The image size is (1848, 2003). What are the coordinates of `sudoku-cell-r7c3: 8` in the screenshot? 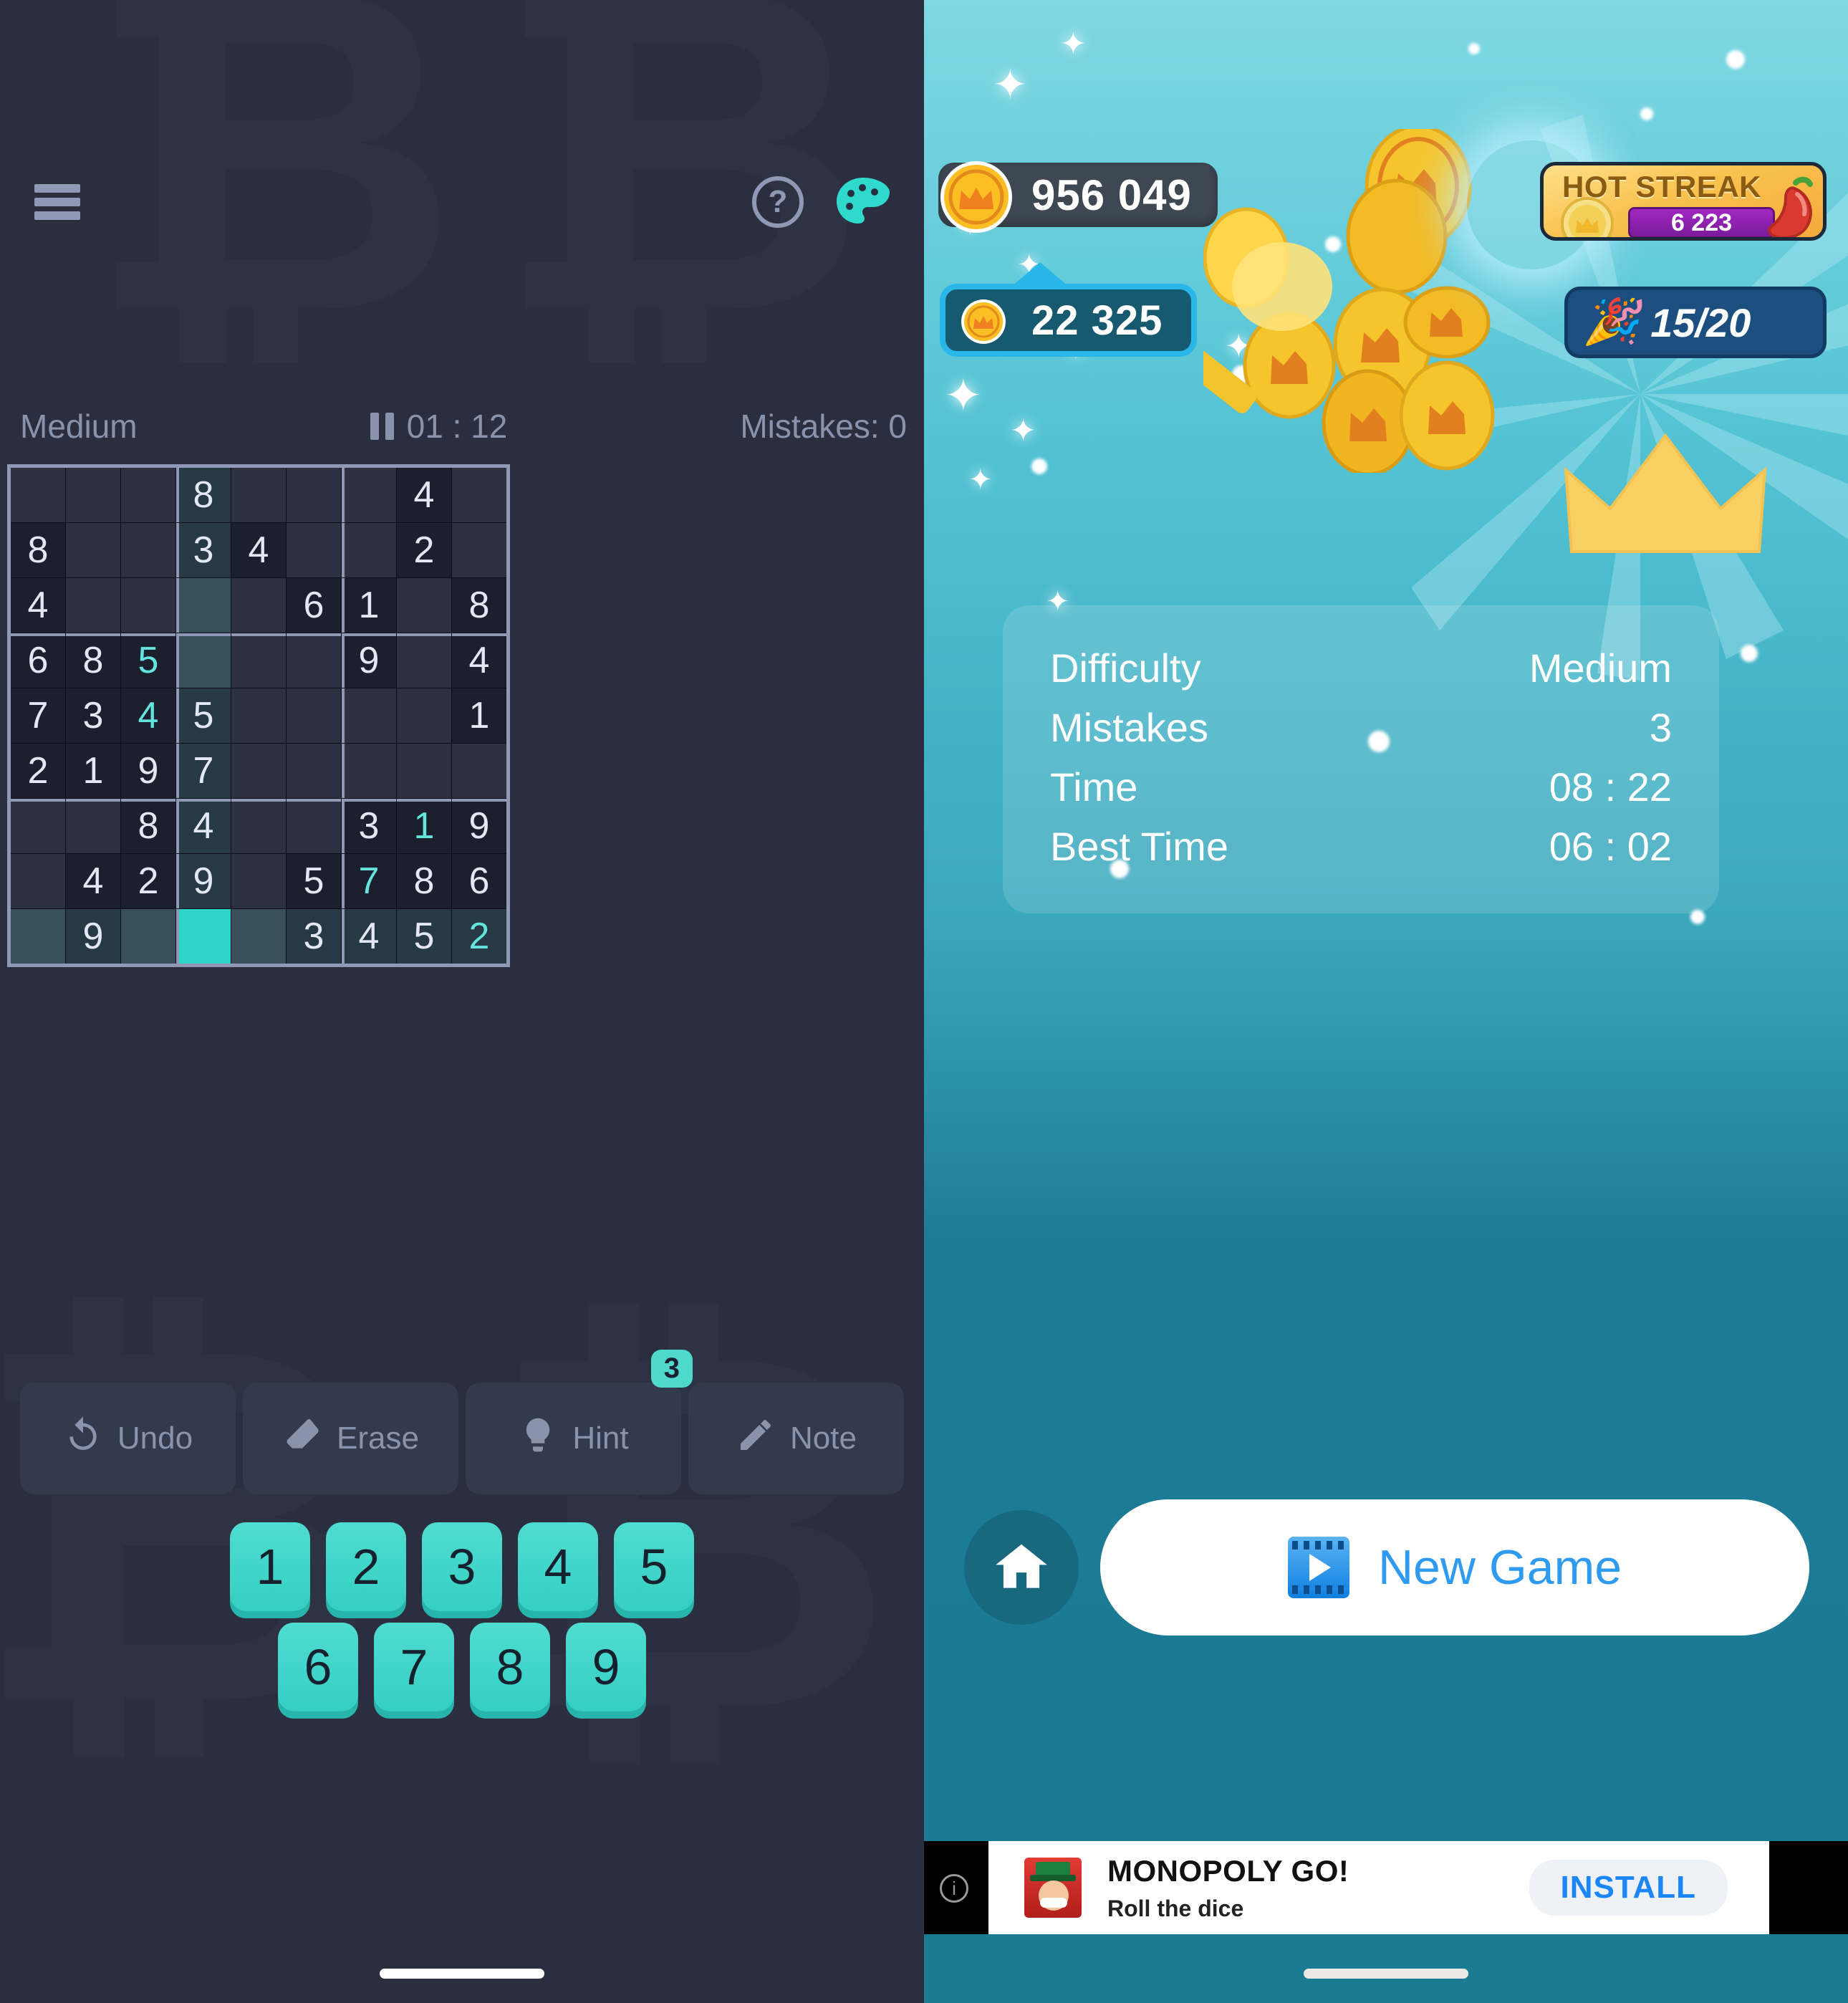 It's located at (148, 826).